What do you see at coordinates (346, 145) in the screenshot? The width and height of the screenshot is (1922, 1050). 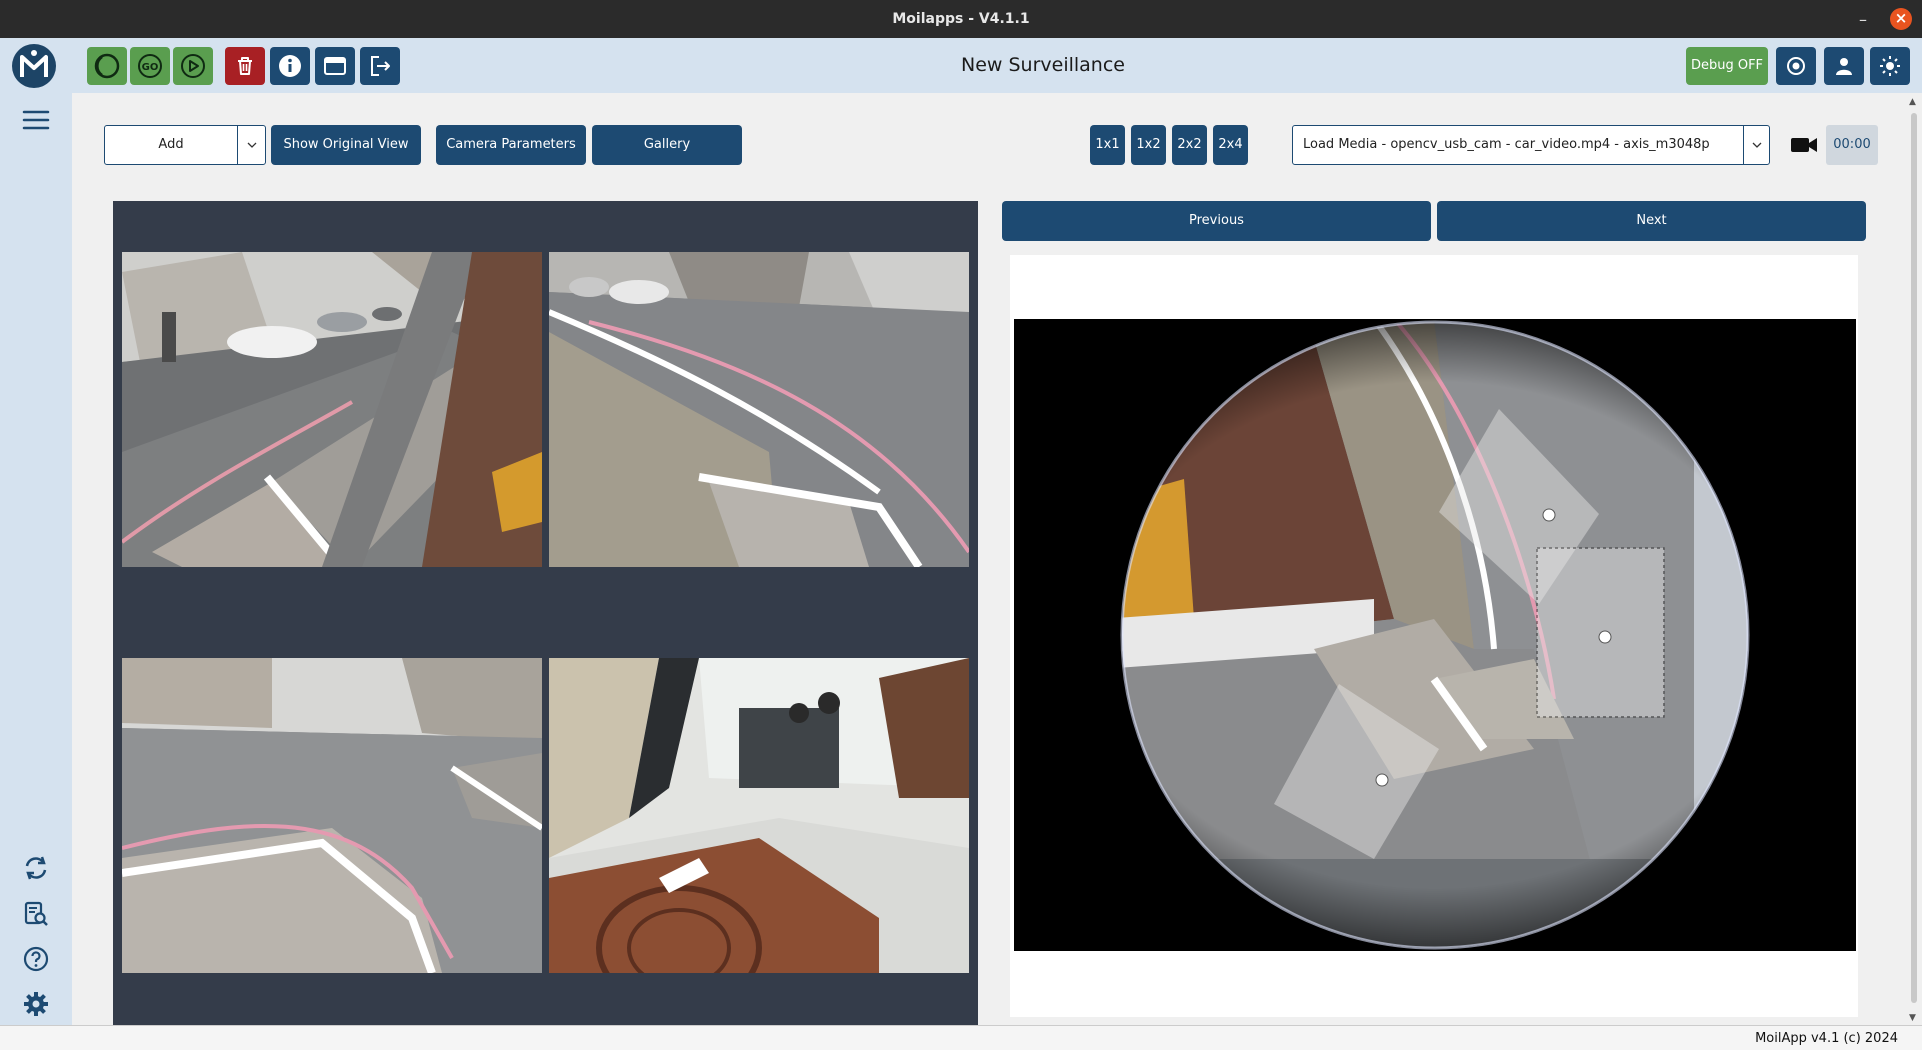 I see `show-original-view-button: Show Original View` at bounding box center [346, 145].